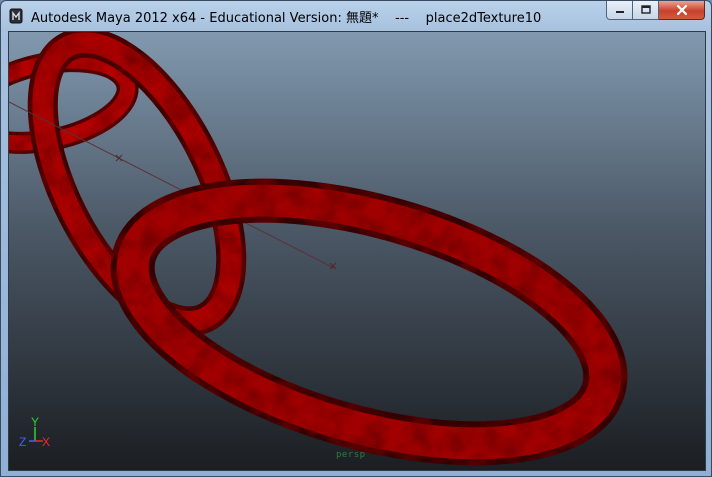 This screenshot has width=712, height=477. Describe the element at coordinates (35, 422) in the screenshot. I see `axis-label-y: Y` at that location.